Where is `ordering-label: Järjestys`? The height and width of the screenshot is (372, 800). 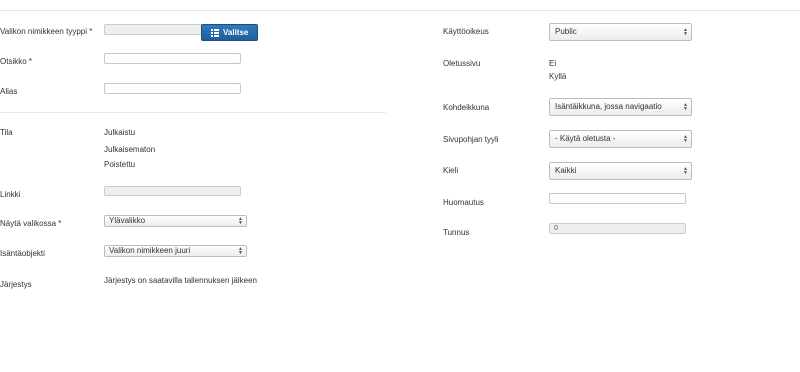 ordering-label: Järjestys is located at coordinates (16, 284).